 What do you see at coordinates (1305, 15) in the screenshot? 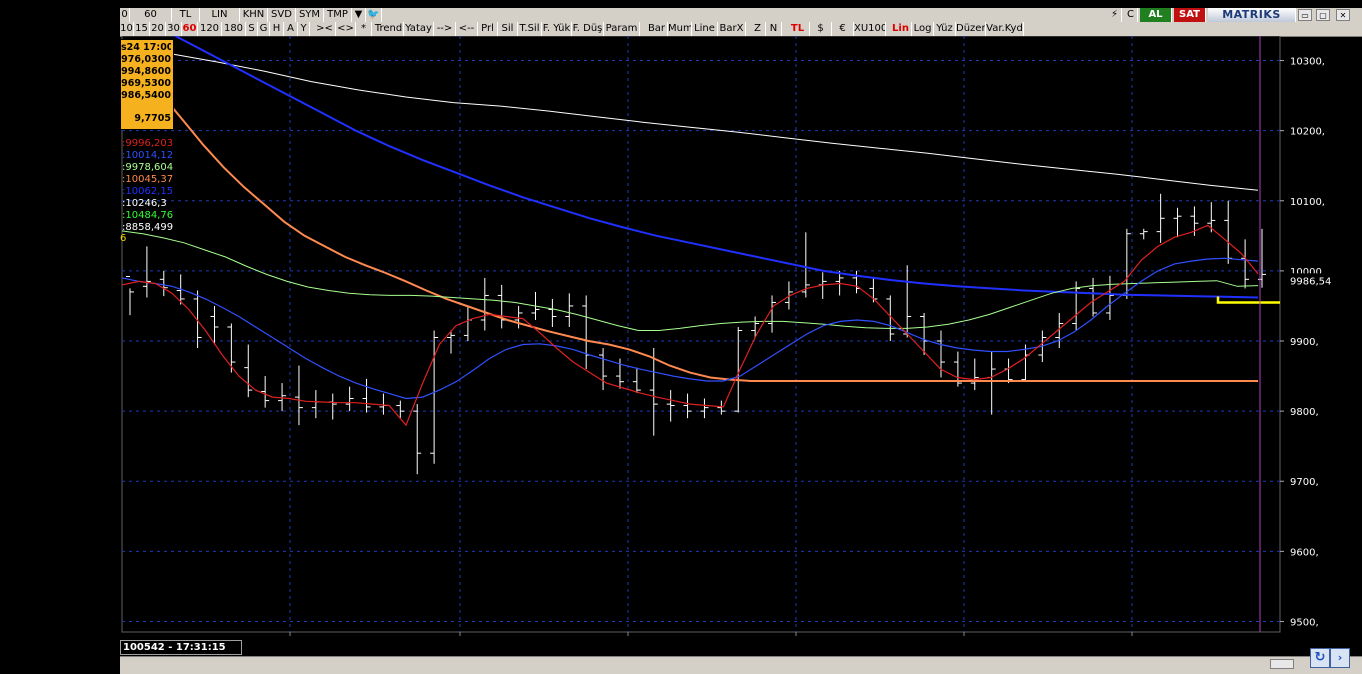
I see `minimize-icon: ▭` at bounding box center [1305, 15].